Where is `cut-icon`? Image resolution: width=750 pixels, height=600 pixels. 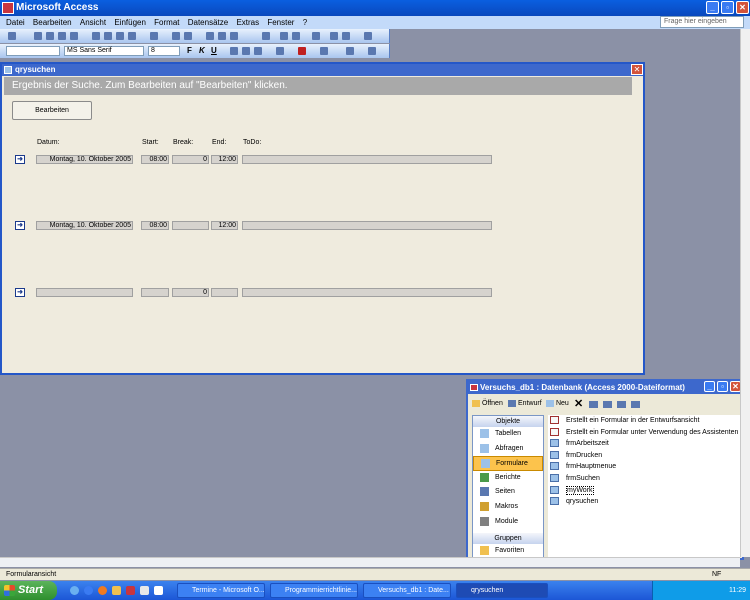
cut-icon is located at coordinates (96, 36).